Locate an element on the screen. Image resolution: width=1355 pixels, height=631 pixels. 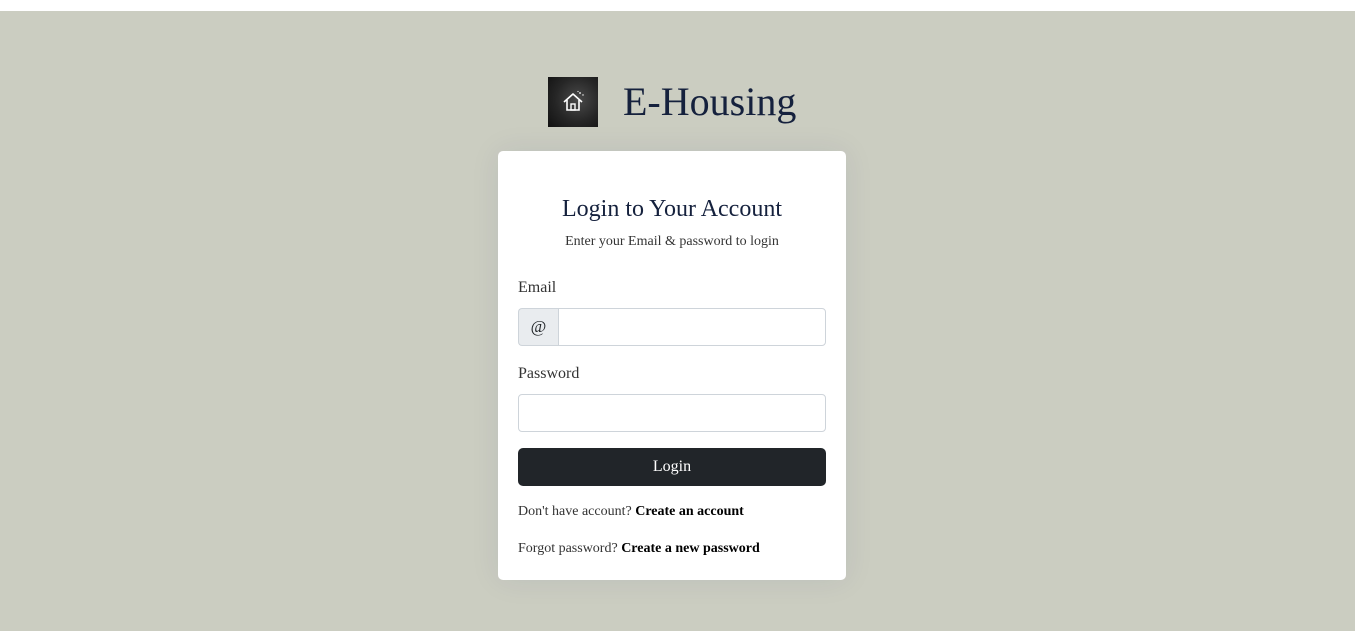
login-title: Login to Your Account is located at coordinates (671, 209).